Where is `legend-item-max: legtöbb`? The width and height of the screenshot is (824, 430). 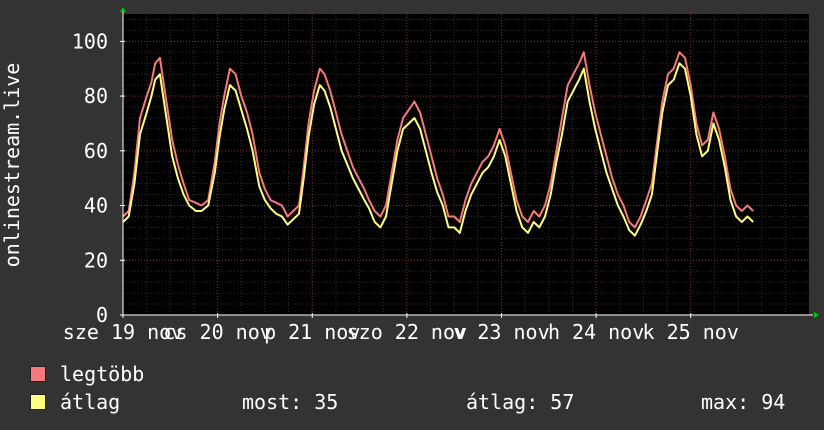
legend-item-max: legtöbb is located at coordinates (87, 374).